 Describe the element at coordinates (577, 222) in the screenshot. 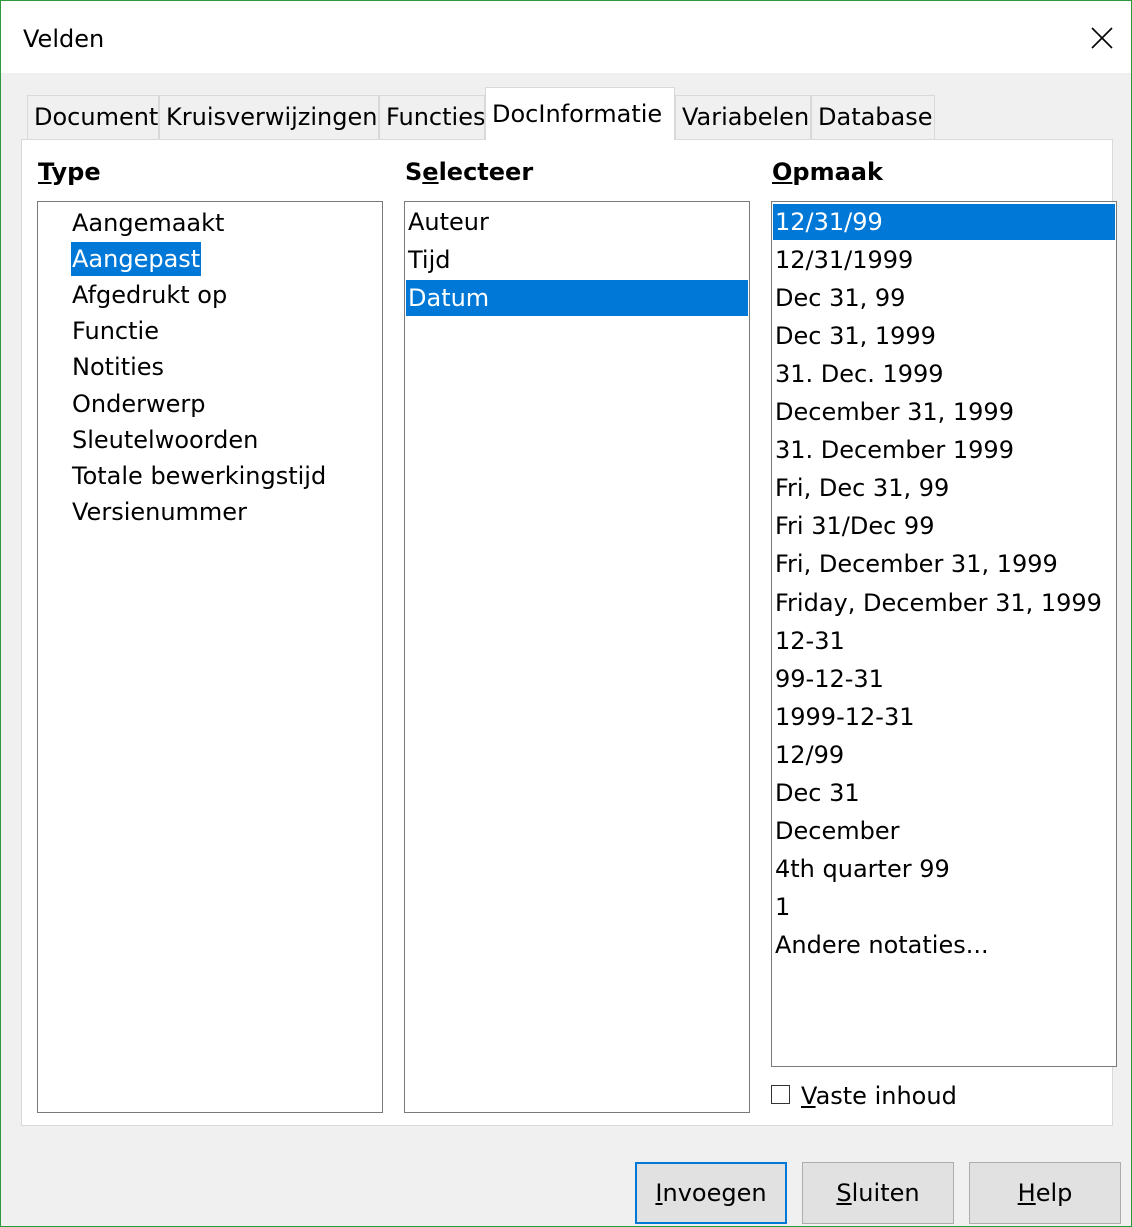

I see `select-item-author: Auteur` at that location.